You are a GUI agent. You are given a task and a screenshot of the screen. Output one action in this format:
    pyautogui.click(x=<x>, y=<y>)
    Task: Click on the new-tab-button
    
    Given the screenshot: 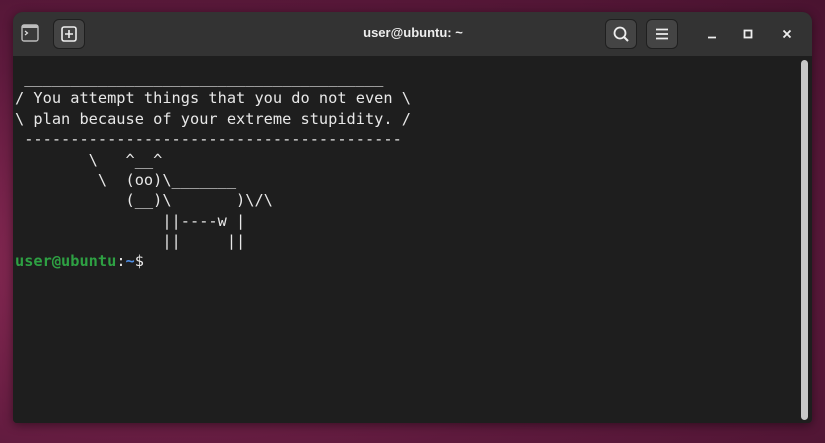 What is the action you would take?
    pyautogui.click(x=69, y=34)
    